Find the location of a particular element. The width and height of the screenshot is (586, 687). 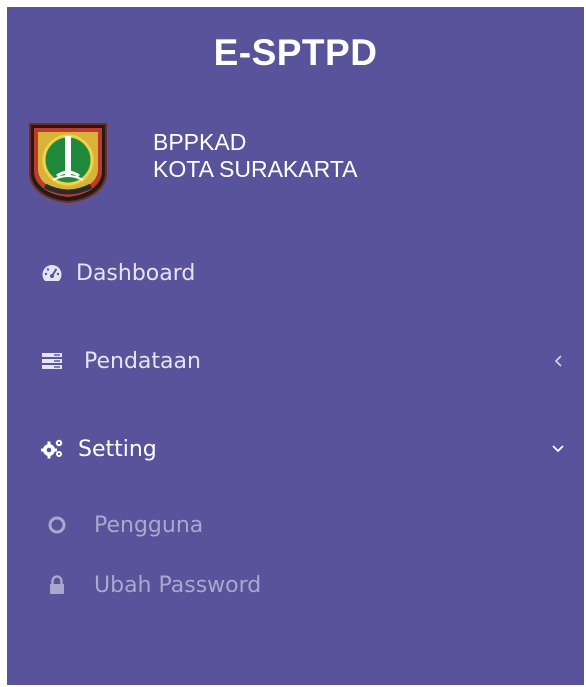

chevron-down-icon is located at coordinates (558, 449).